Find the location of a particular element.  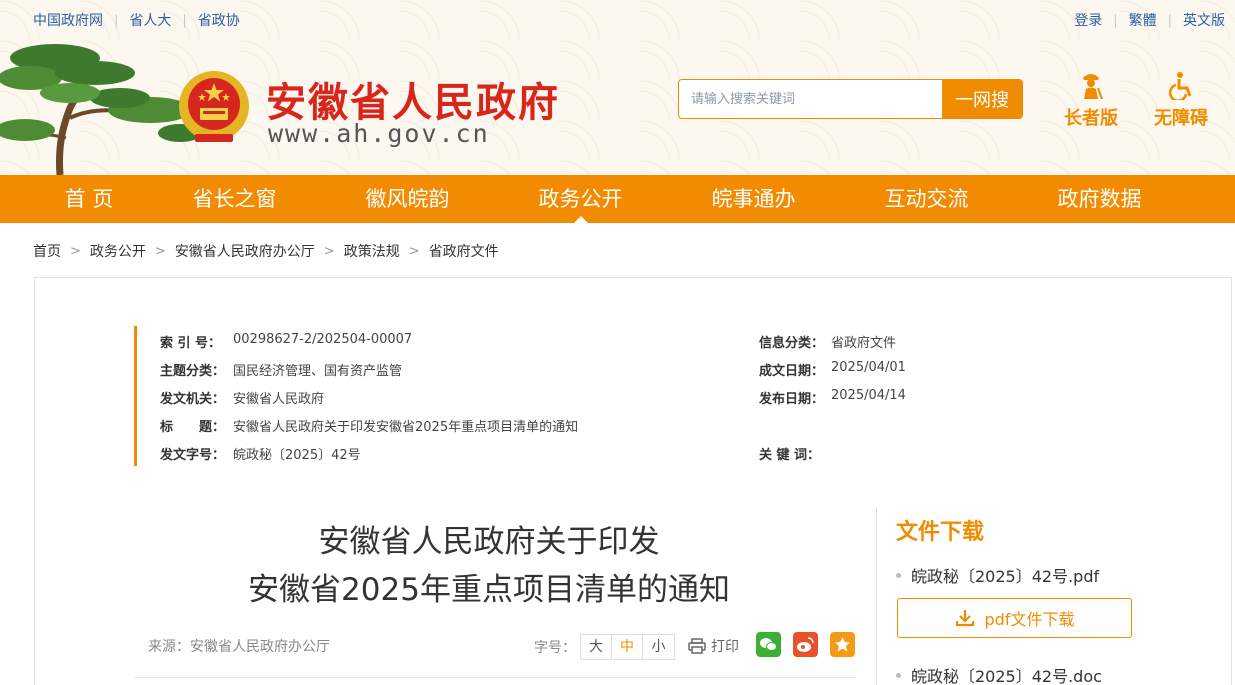

main-nav: 首 页 省长之窗 徽风皖韵 政务公开 皖事通办 互动交流 政府数据 is located at coordinates (617, 199).